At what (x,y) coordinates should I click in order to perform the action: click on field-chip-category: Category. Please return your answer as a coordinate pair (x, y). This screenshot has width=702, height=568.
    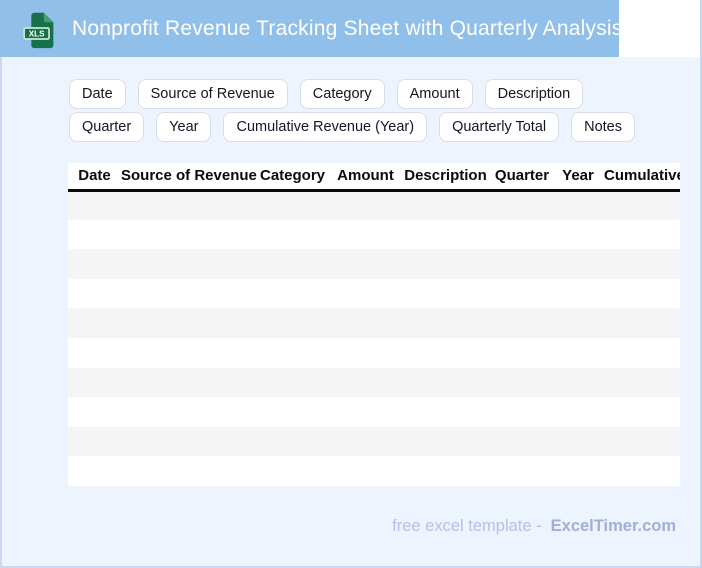
    Looking at the image, I should click on (342, 94).